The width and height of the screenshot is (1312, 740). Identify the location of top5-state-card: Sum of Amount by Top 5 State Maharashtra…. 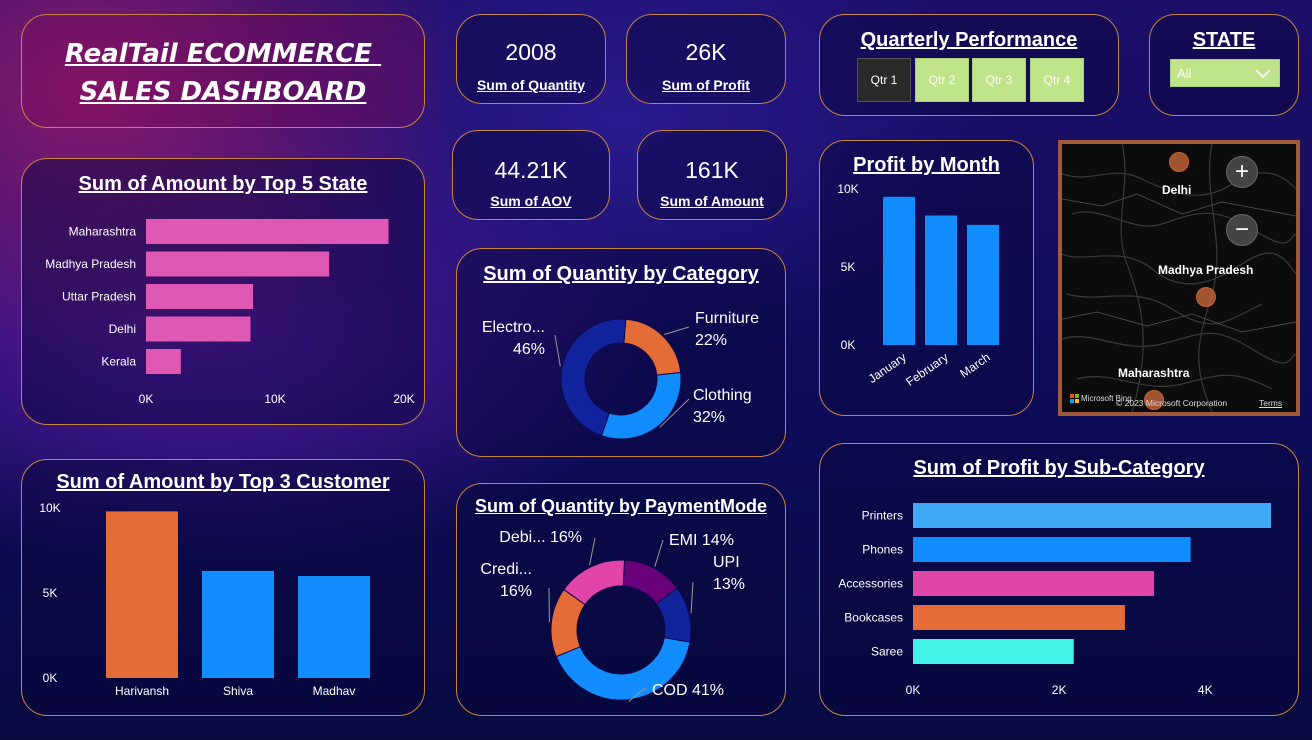
(223, 291).